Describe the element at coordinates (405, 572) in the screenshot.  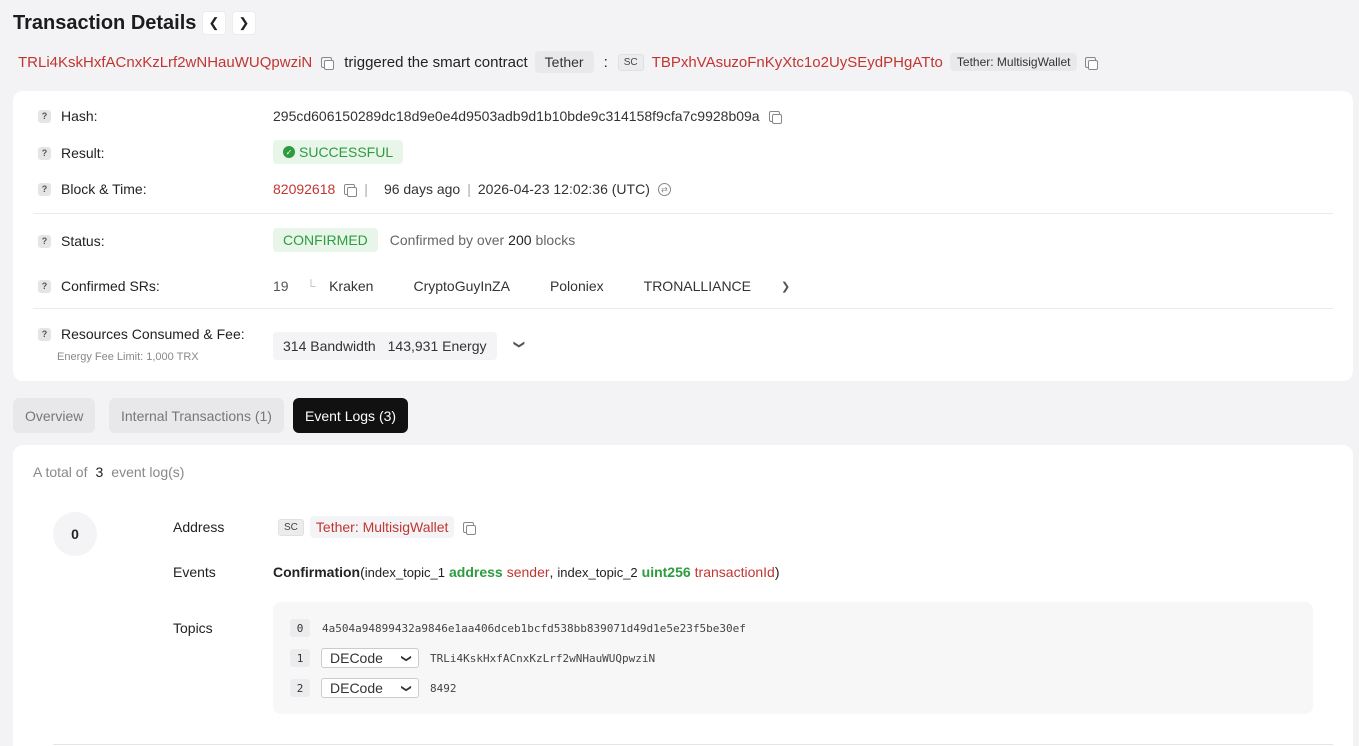
I see `param1-name: index_topic_1` at that location.